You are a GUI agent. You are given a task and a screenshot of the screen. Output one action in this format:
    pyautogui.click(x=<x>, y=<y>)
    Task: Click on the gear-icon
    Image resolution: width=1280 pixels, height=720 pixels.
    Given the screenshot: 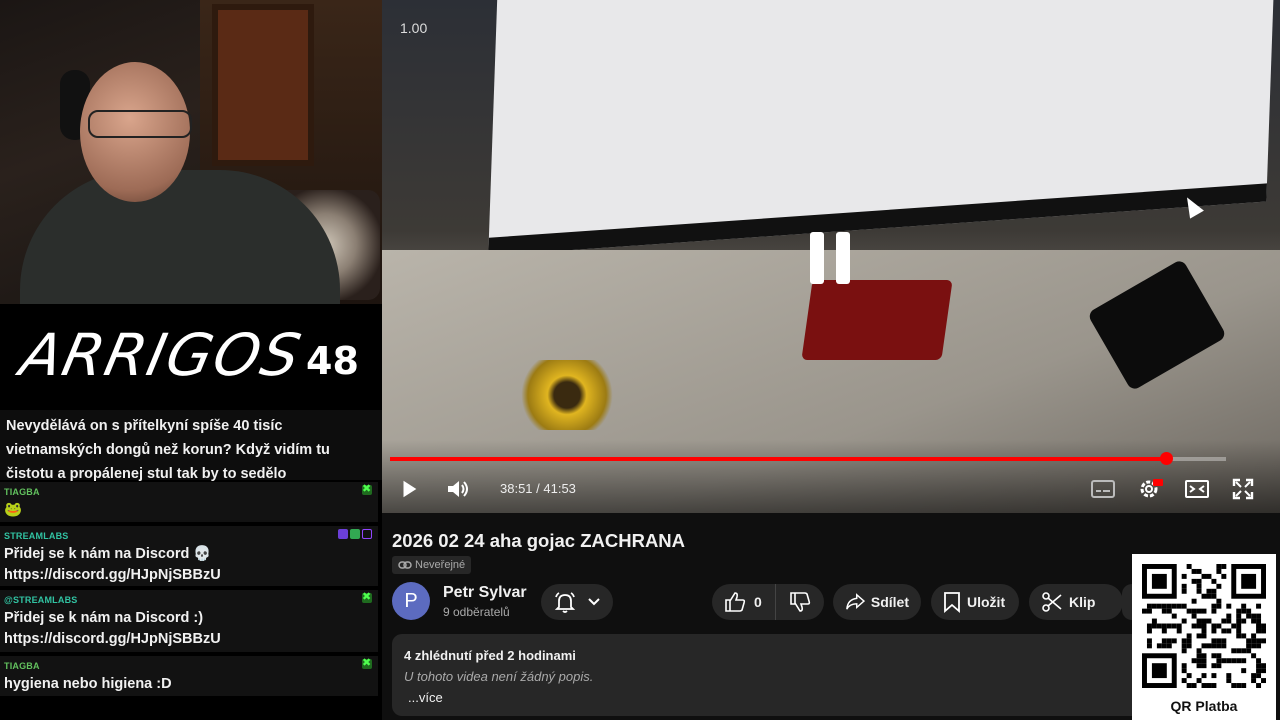 What is the action you would take?
    pyautogui.click(x=1151, y=488)
    